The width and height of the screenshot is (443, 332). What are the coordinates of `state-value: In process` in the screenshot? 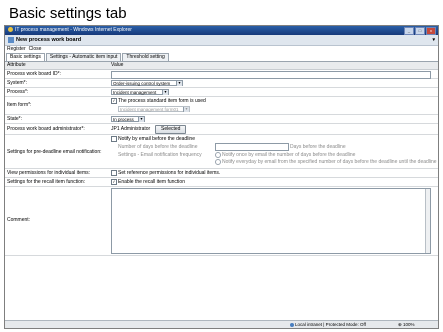 It's located at (123, 119).